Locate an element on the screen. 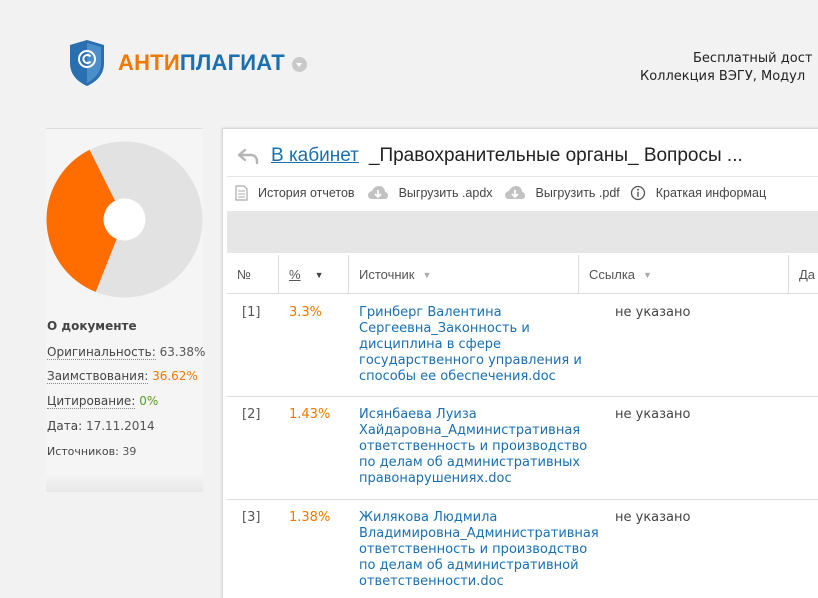  originality-pie-chart is located at coordinates (124, 219).